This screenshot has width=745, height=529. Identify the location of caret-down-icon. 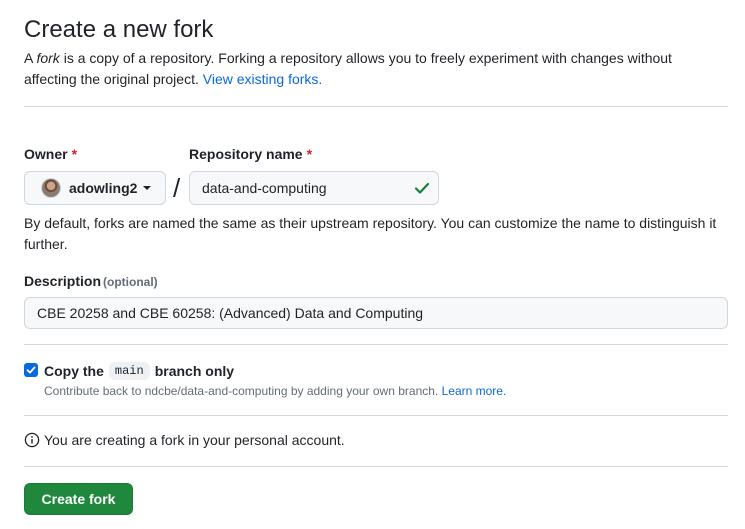
(147, 188).